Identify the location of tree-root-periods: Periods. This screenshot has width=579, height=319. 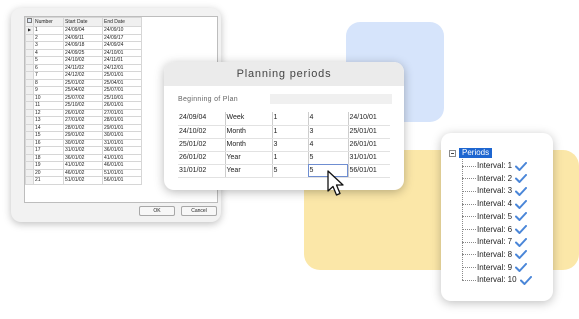
(471, 153).